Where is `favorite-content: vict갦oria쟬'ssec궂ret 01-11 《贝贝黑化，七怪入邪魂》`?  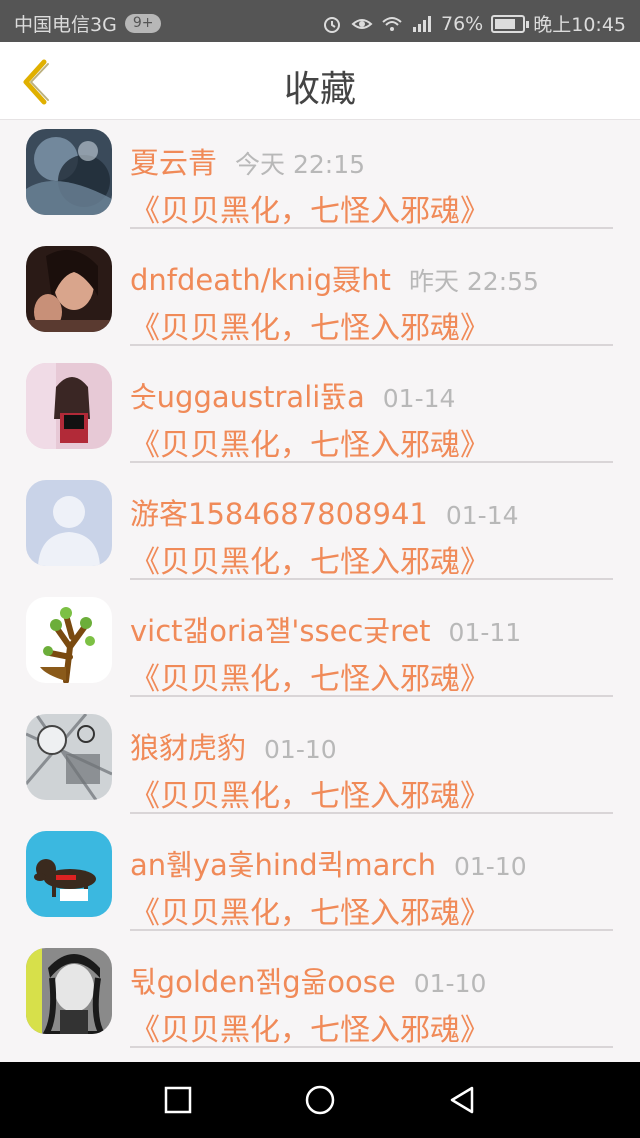 favorite-content: vict갦oria쟬'ssec궂ret 01-11 《贝贝黑化，七怪入邪魂》 is located at coordinates (371, 642).